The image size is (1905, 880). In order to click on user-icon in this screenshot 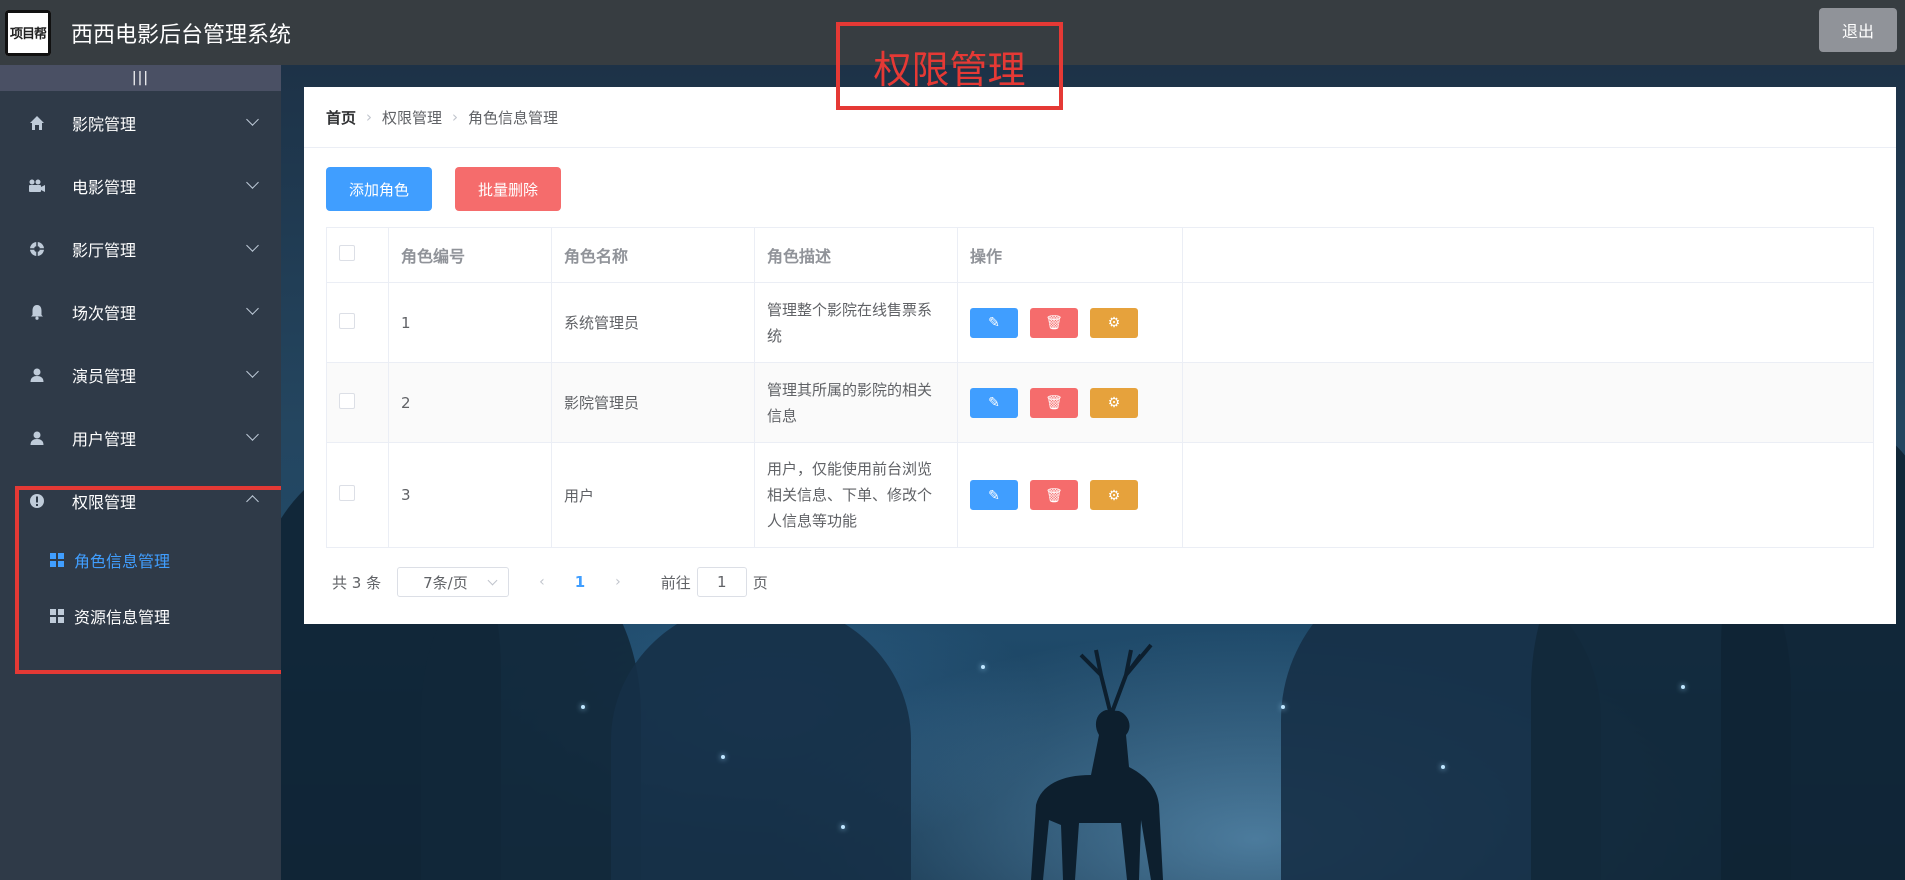, I will do `click(37, 375)`.